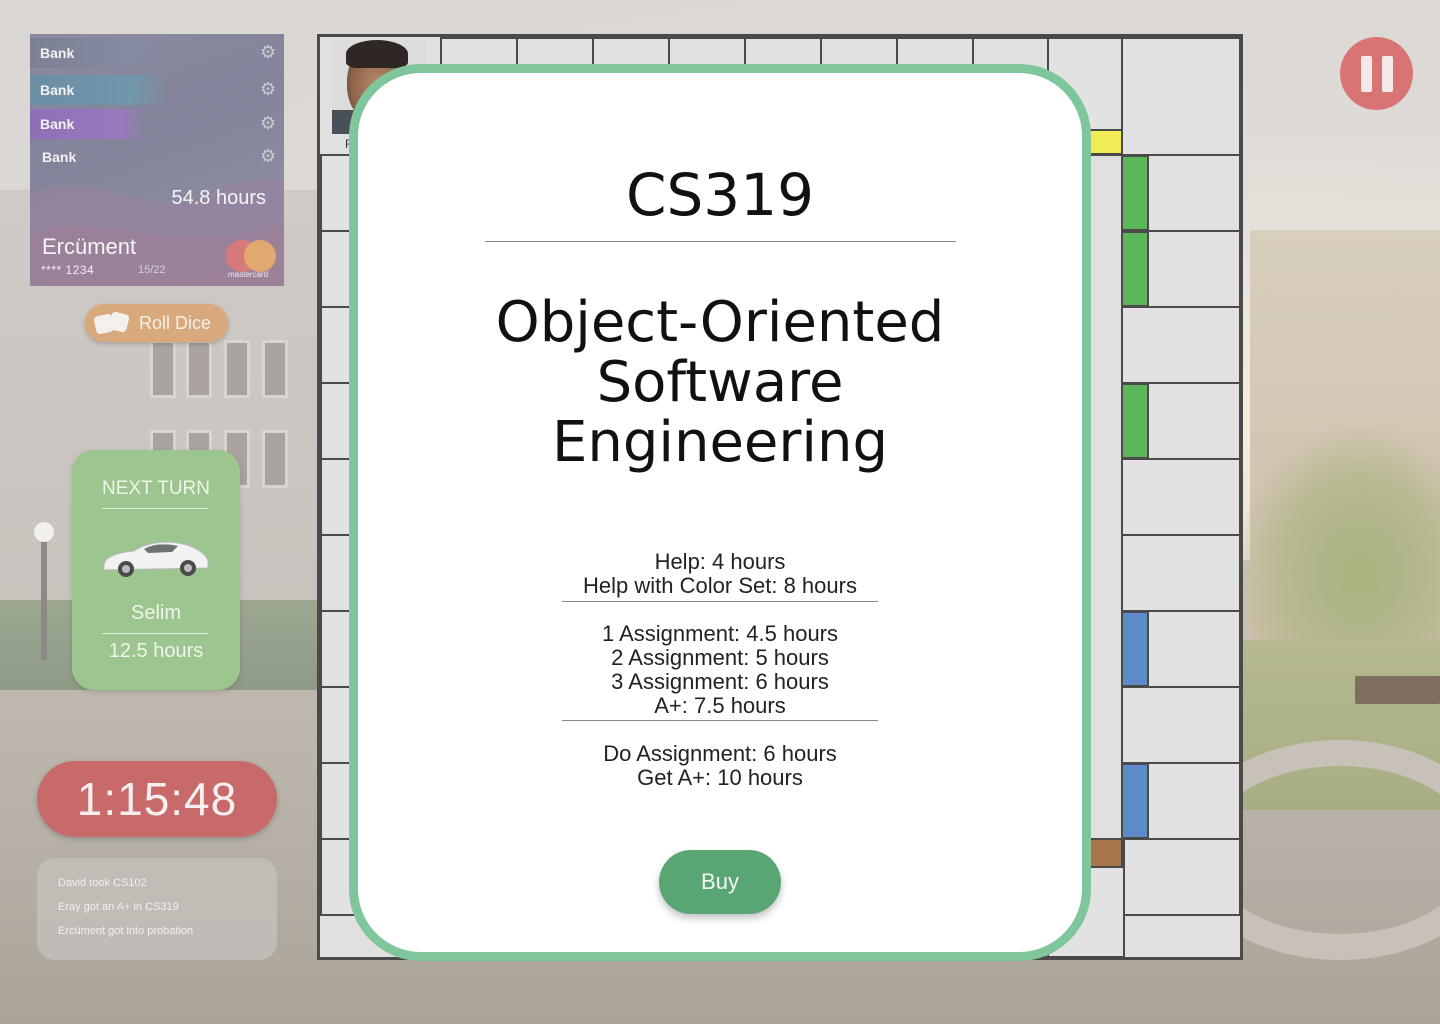 This screenshot has width=1440, height=1024. Describe the element at coordinates (1366, 73) in the screenshot. I see `pause-icon` at that location.